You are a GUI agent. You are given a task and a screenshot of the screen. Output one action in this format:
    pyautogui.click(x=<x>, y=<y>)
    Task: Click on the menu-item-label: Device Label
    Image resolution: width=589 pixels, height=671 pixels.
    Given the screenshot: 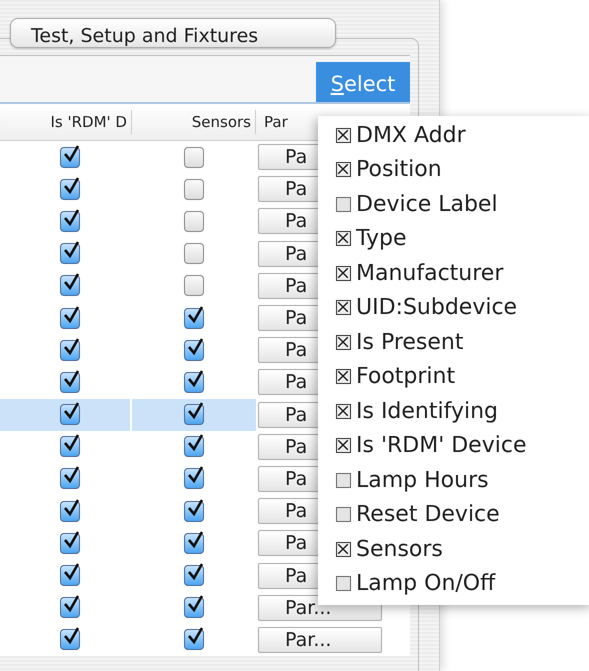 What is the action you would take?
    pyautogui.click(x=427, y=204)
    